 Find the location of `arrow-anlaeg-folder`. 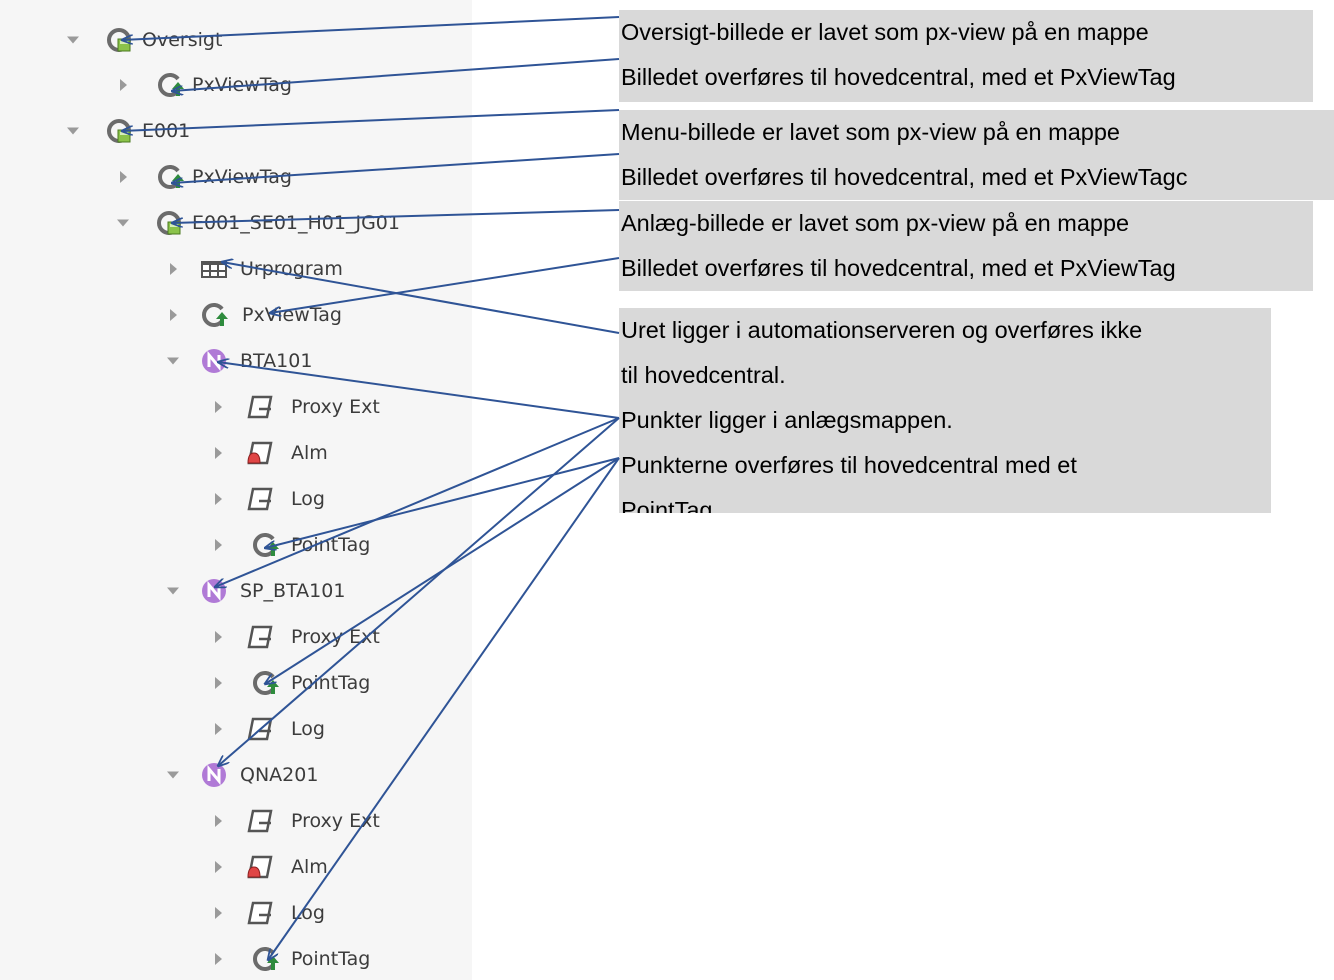

arrow-anlaeg-folder is located at coordinates (396, 216).